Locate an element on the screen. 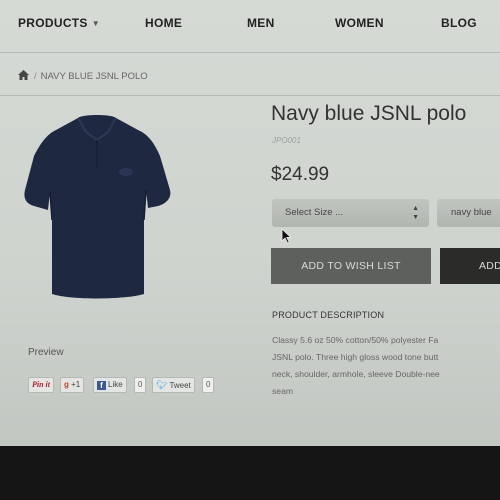  twitter-bird-icon: 🐦︎ is located at coordinates (162, 385).